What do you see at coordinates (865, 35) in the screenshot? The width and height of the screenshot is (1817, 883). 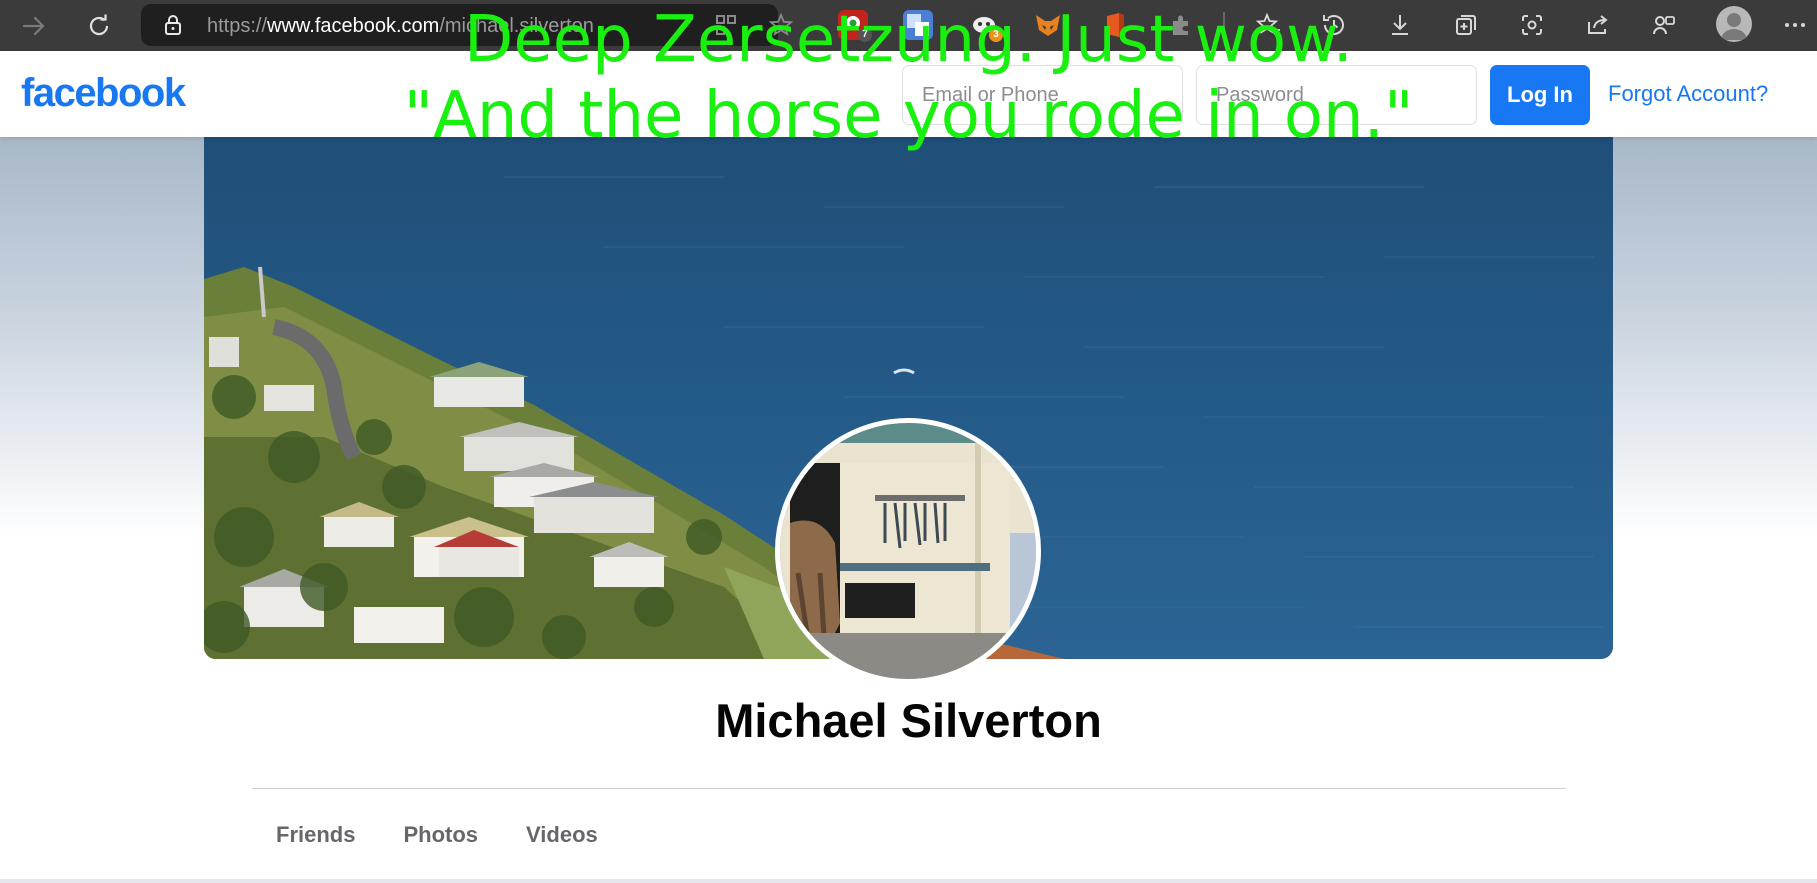 I see `extension-badge-count: 7` at bounding box center [865, 35].